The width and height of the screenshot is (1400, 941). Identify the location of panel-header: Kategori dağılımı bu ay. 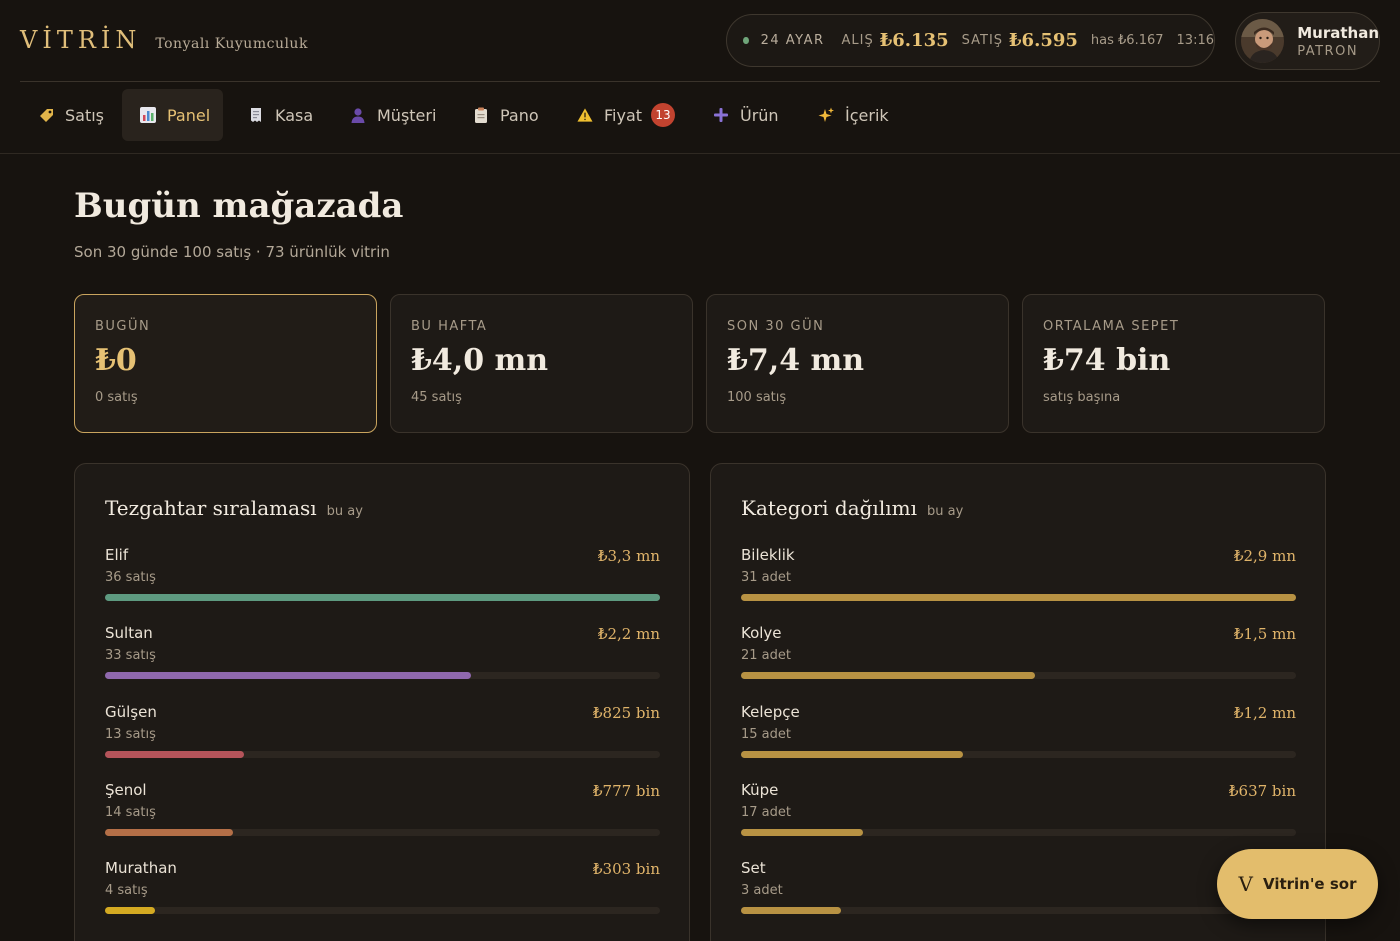
(852, 508).